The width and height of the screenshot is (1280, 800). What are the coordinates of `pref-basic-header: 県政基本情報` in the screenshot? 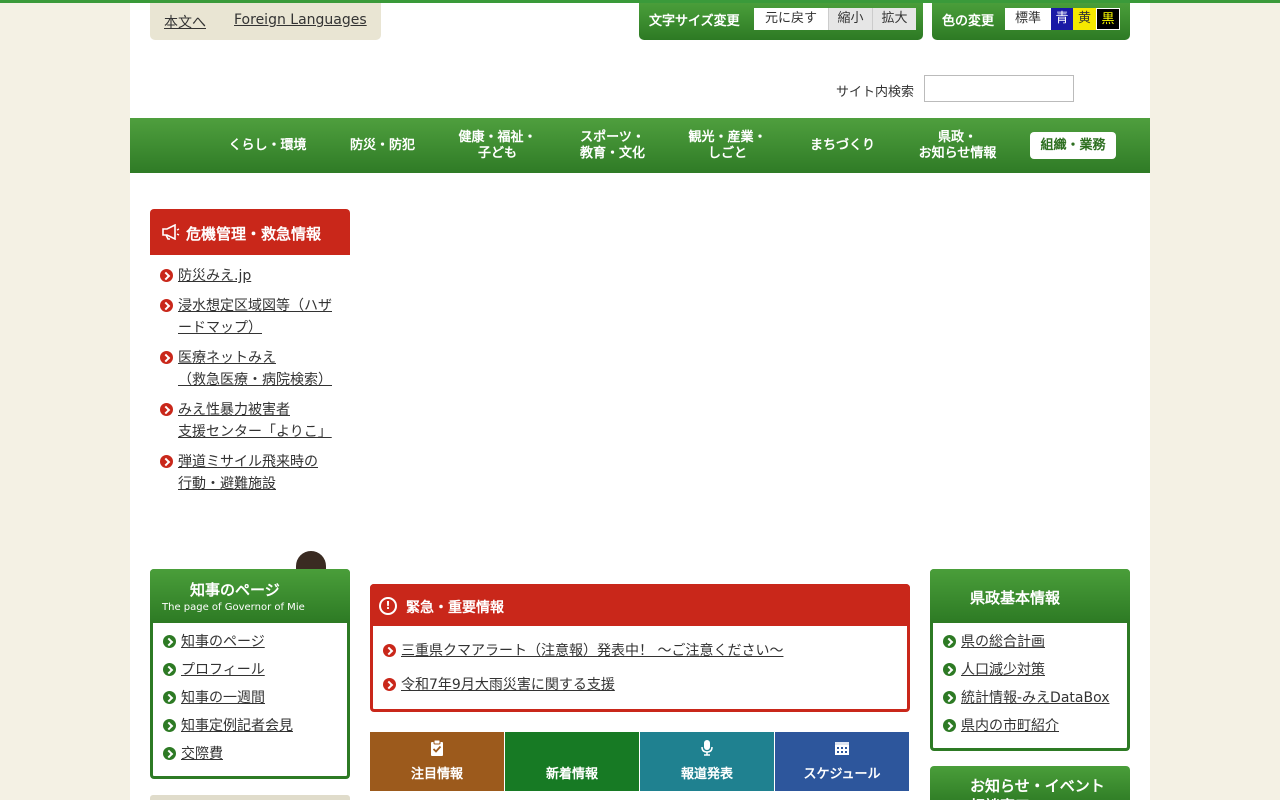 It's located at (1030, 596).